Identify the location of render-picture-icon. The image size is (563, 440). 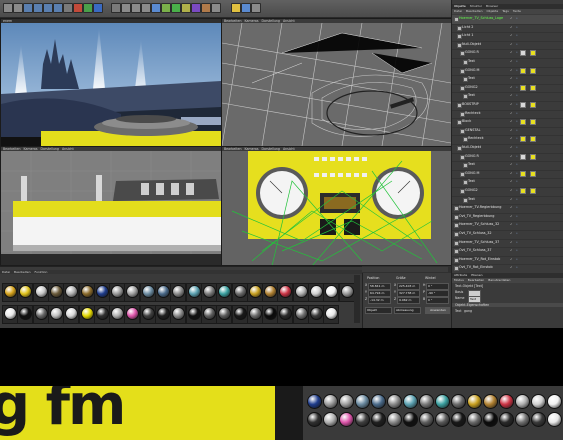
(136, 8).